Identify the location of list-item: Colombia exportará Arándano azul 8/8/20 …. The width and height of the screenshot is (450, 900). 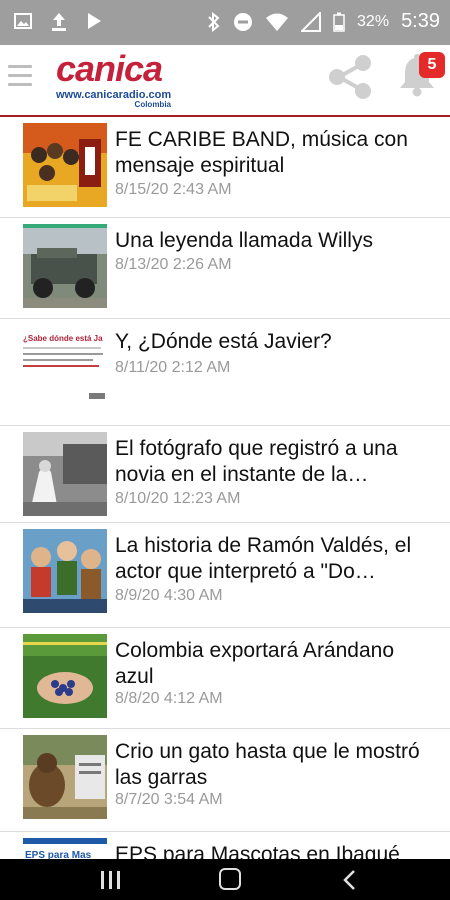
(225, 678).